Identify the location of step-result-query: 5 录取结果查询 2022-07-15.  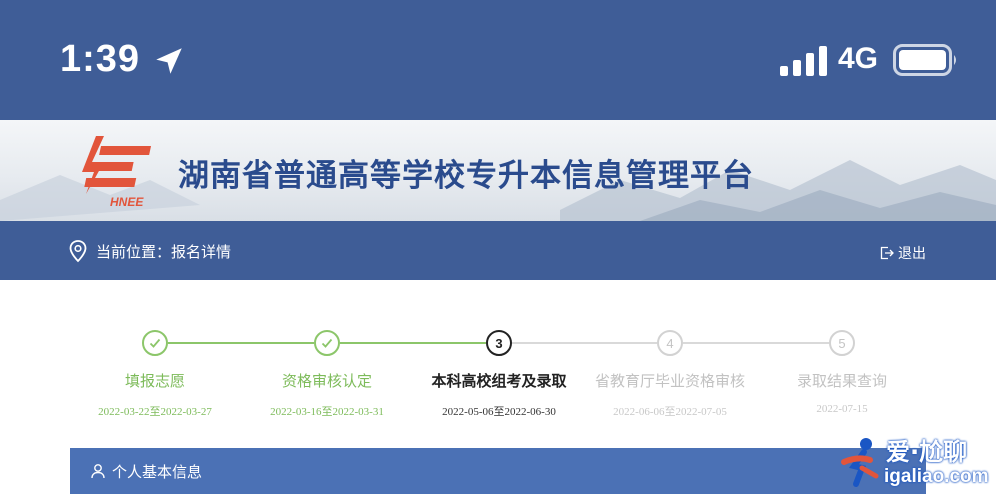
(842, 372).